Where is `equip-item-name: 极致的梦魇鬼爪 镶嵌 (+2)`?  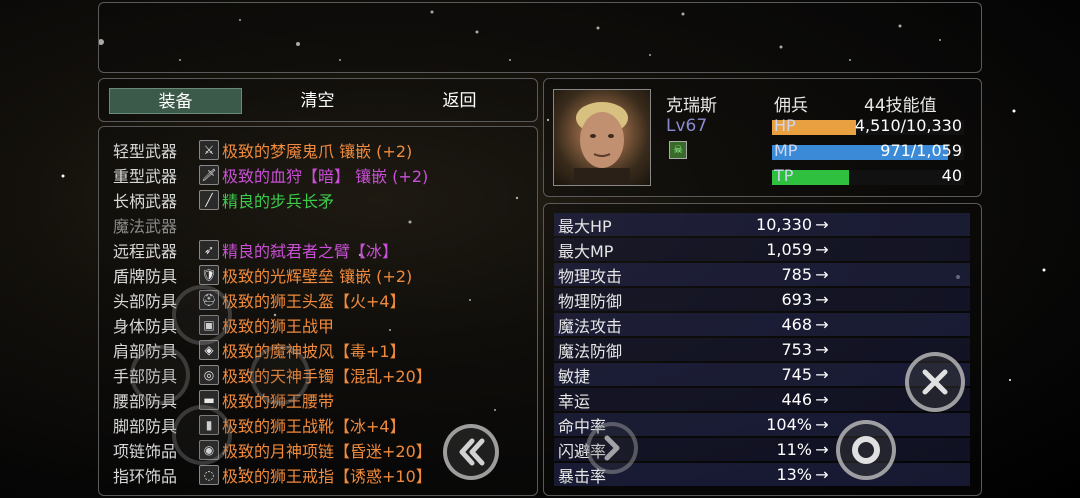 equip-item-name: 极致的梦魇鬼爪 镶嵌 (+2) is located at coordinates (317, 151).